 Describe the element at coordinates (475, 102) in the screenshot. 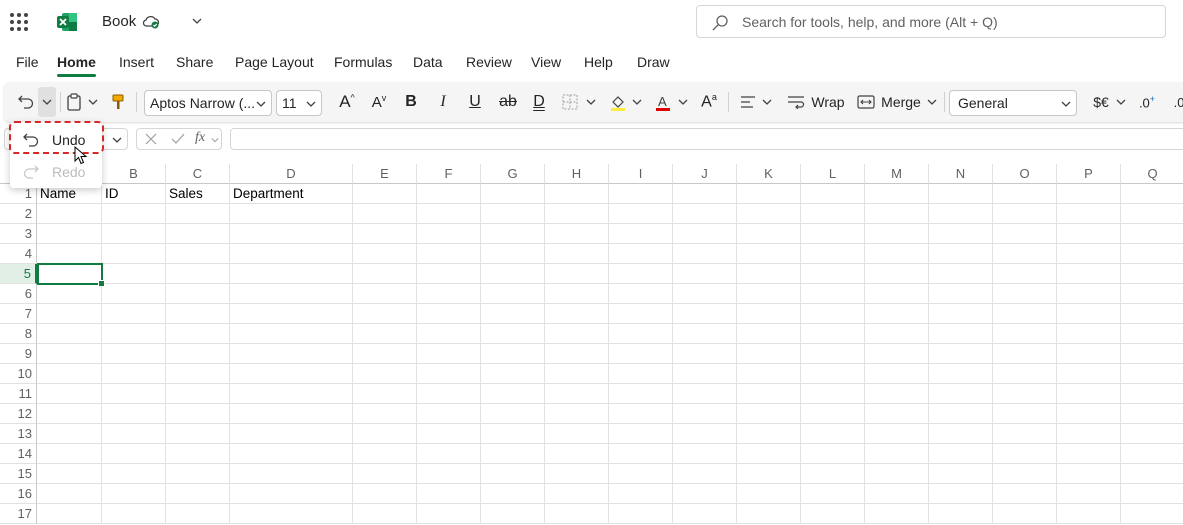

I see `underline-button: U` at that location.